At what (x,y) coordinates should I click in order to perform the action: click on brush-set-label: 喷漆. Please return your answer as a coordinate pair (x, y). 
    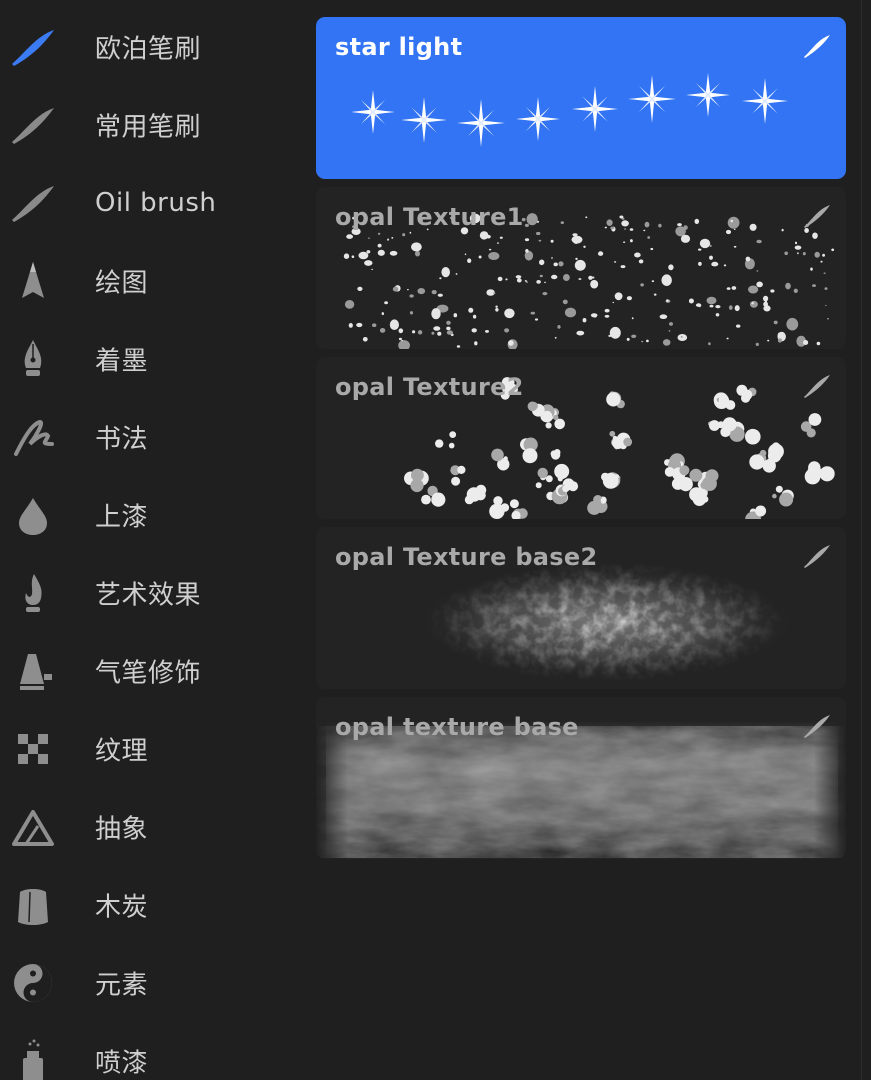
    Looking at the image, I should click on (122, 1063).